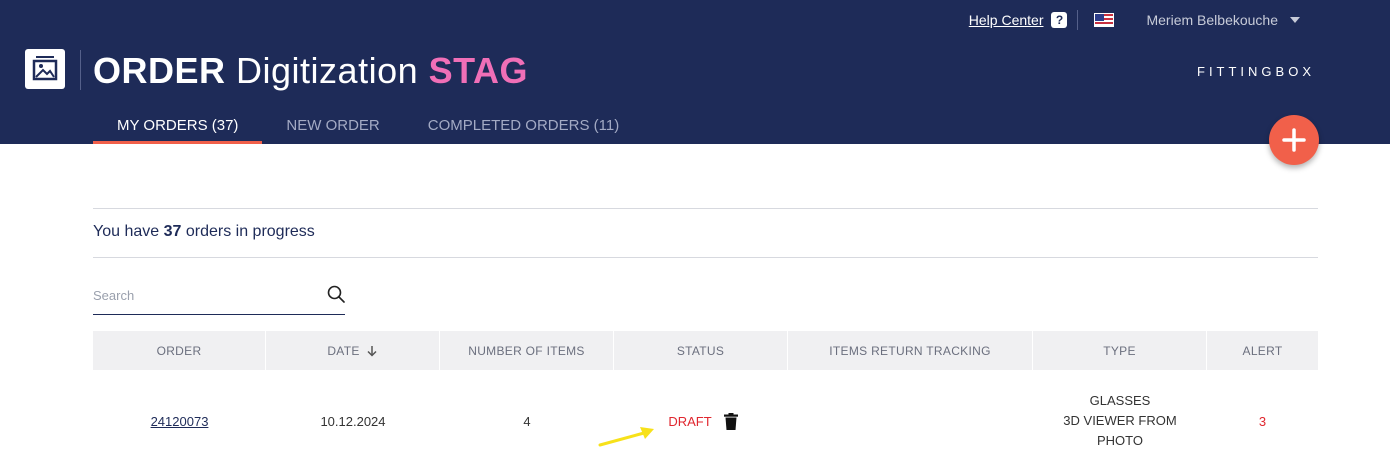  I want to click on top-utility-bar: Help Center ? Meriem Belbekouche, so click(1134, 20).